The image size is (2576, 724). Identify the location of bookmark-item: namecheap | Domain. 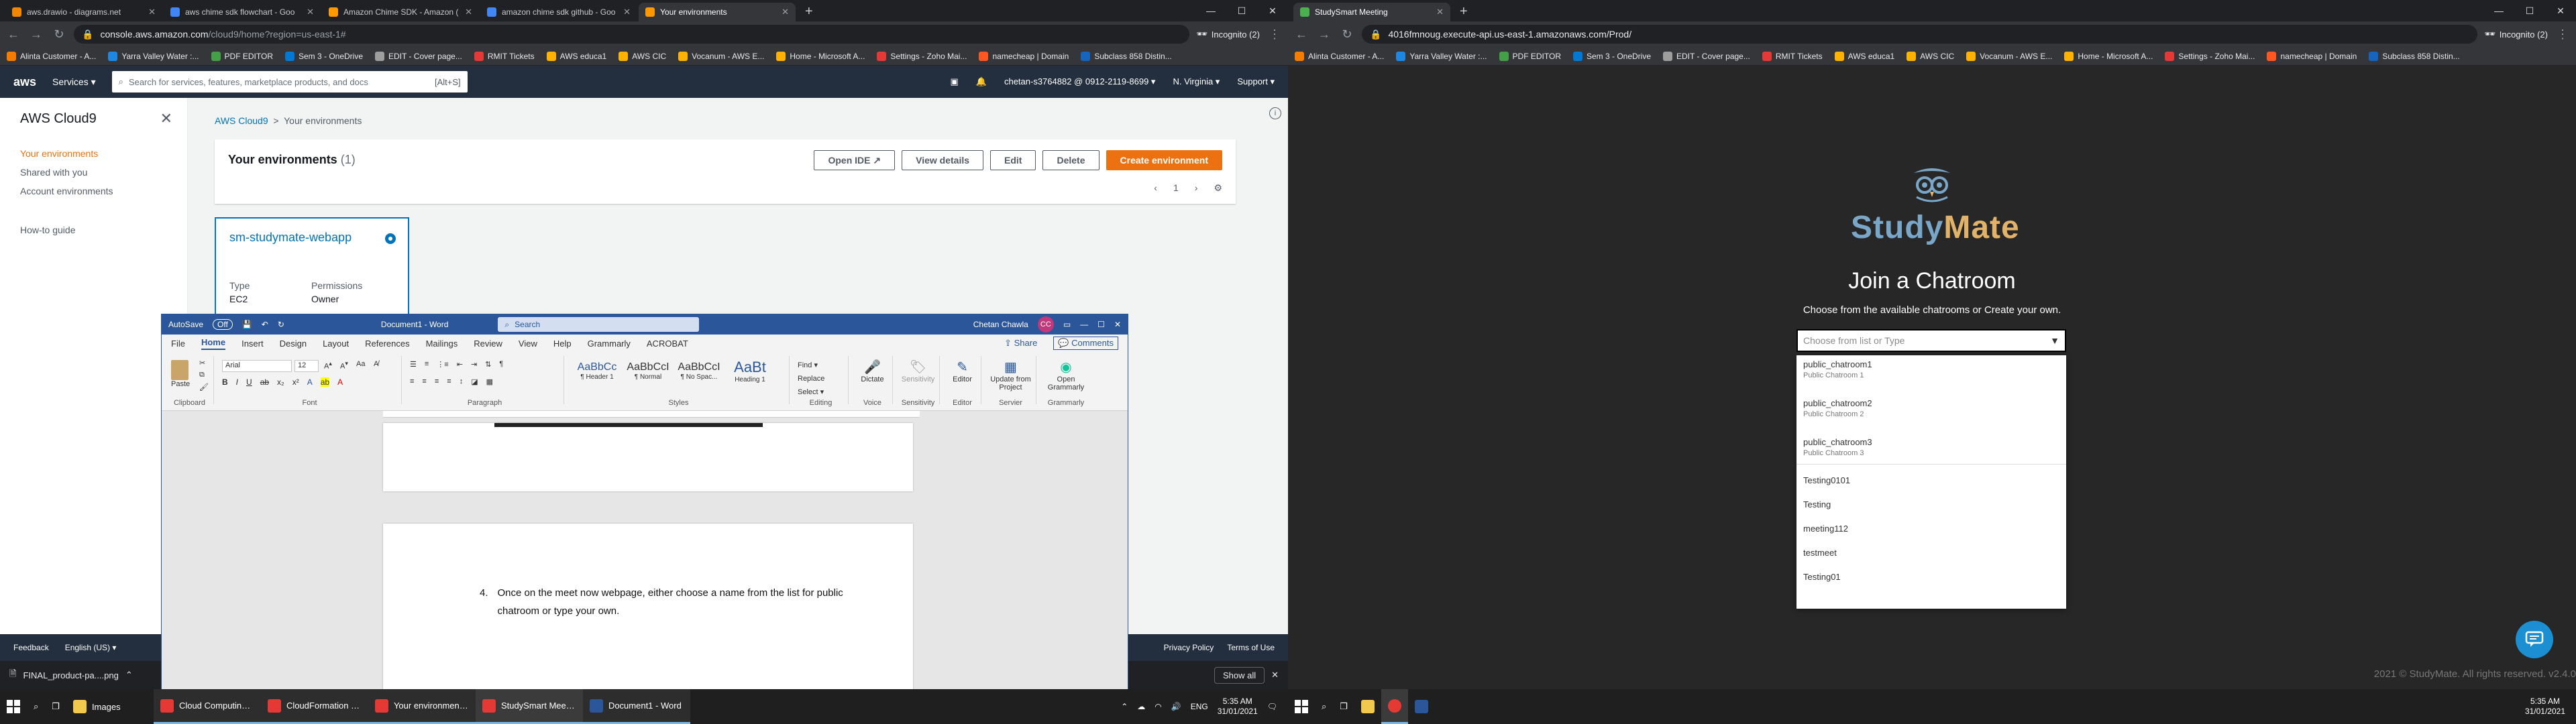
(1024, 56).